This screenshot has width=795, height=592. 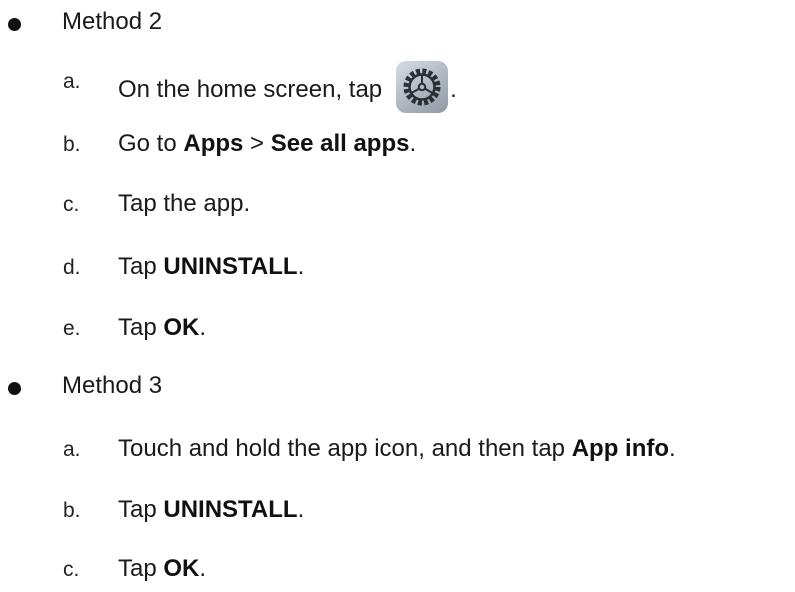 What do you see at coordinates (151, 143) in the screenshot?
I see `step-b-pre: Go to` at bounding box center [151, 143].